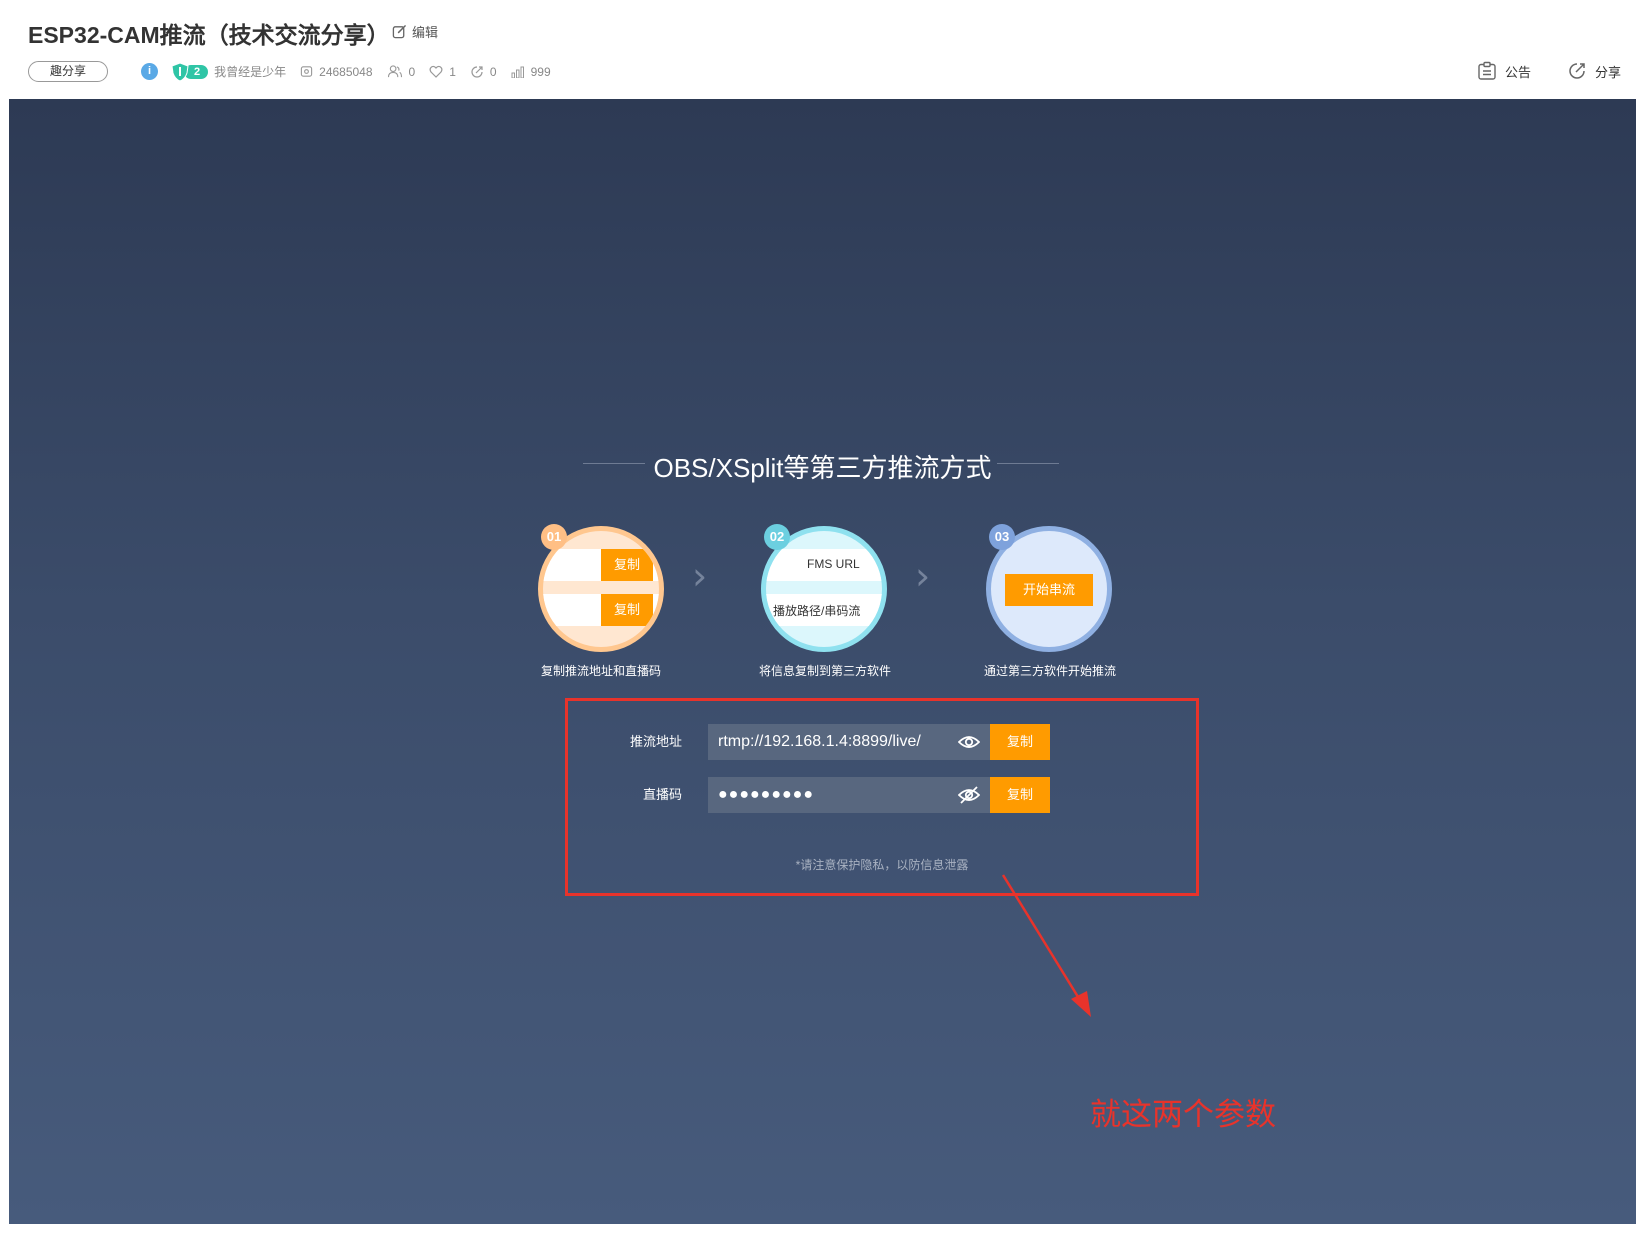 The width and height of the screenshot is (1639, 1234). Describe the element at coordinates (436, 71) in the screenshot. I see `heart-icon` at that location.